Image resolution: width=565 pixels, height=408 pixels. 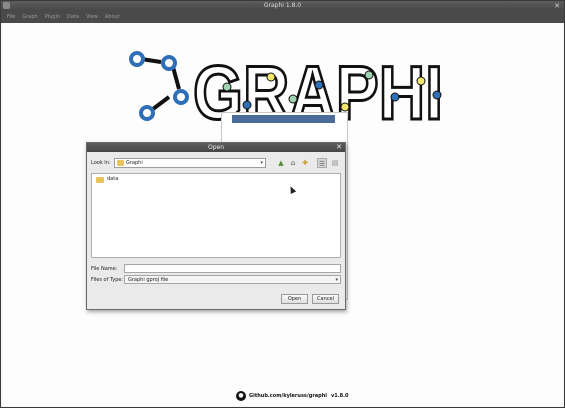 What do you see at coordinates (134, 163) in the screenshot?
I see `look-in-value: Graphi` at bounding box center [134, 163].